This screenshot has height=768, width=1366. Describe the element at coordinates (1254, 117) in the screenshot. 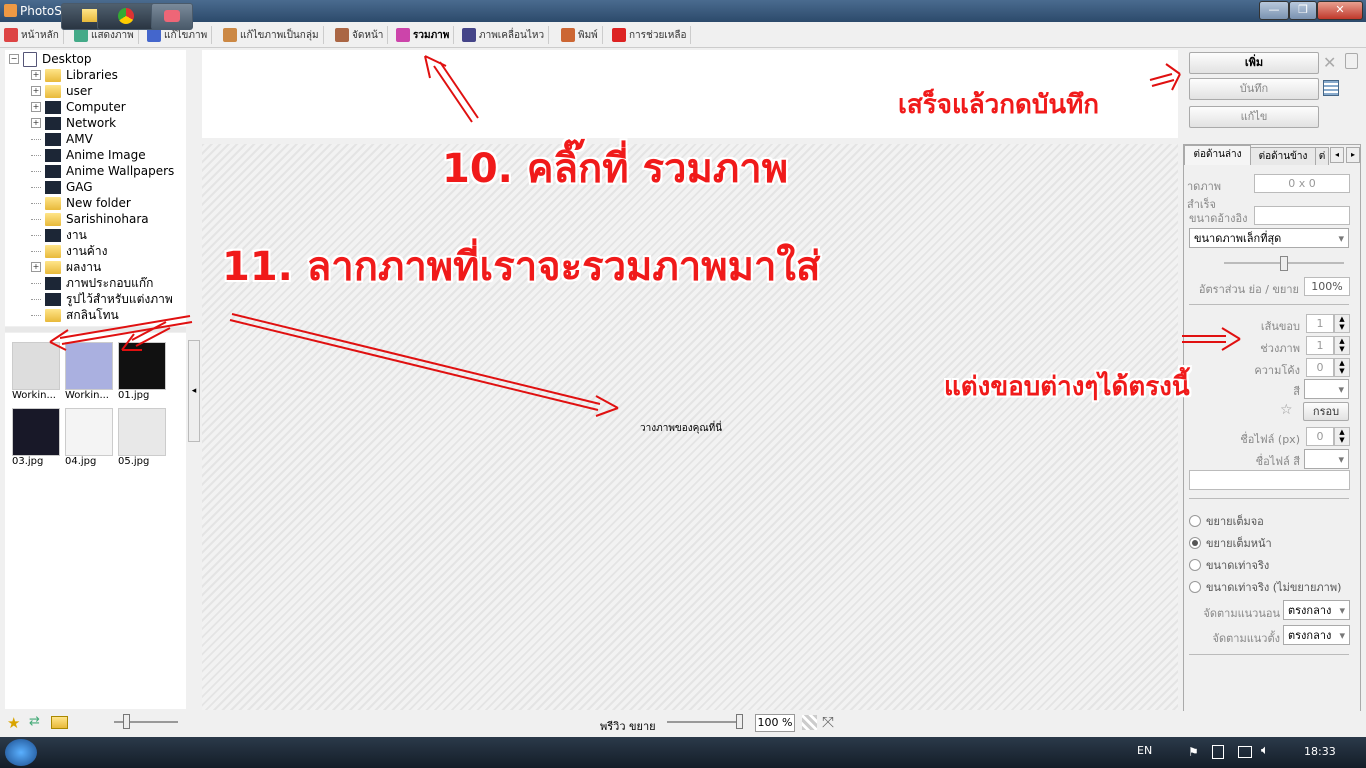

I see `edit-button: แก้ไข` at that location.